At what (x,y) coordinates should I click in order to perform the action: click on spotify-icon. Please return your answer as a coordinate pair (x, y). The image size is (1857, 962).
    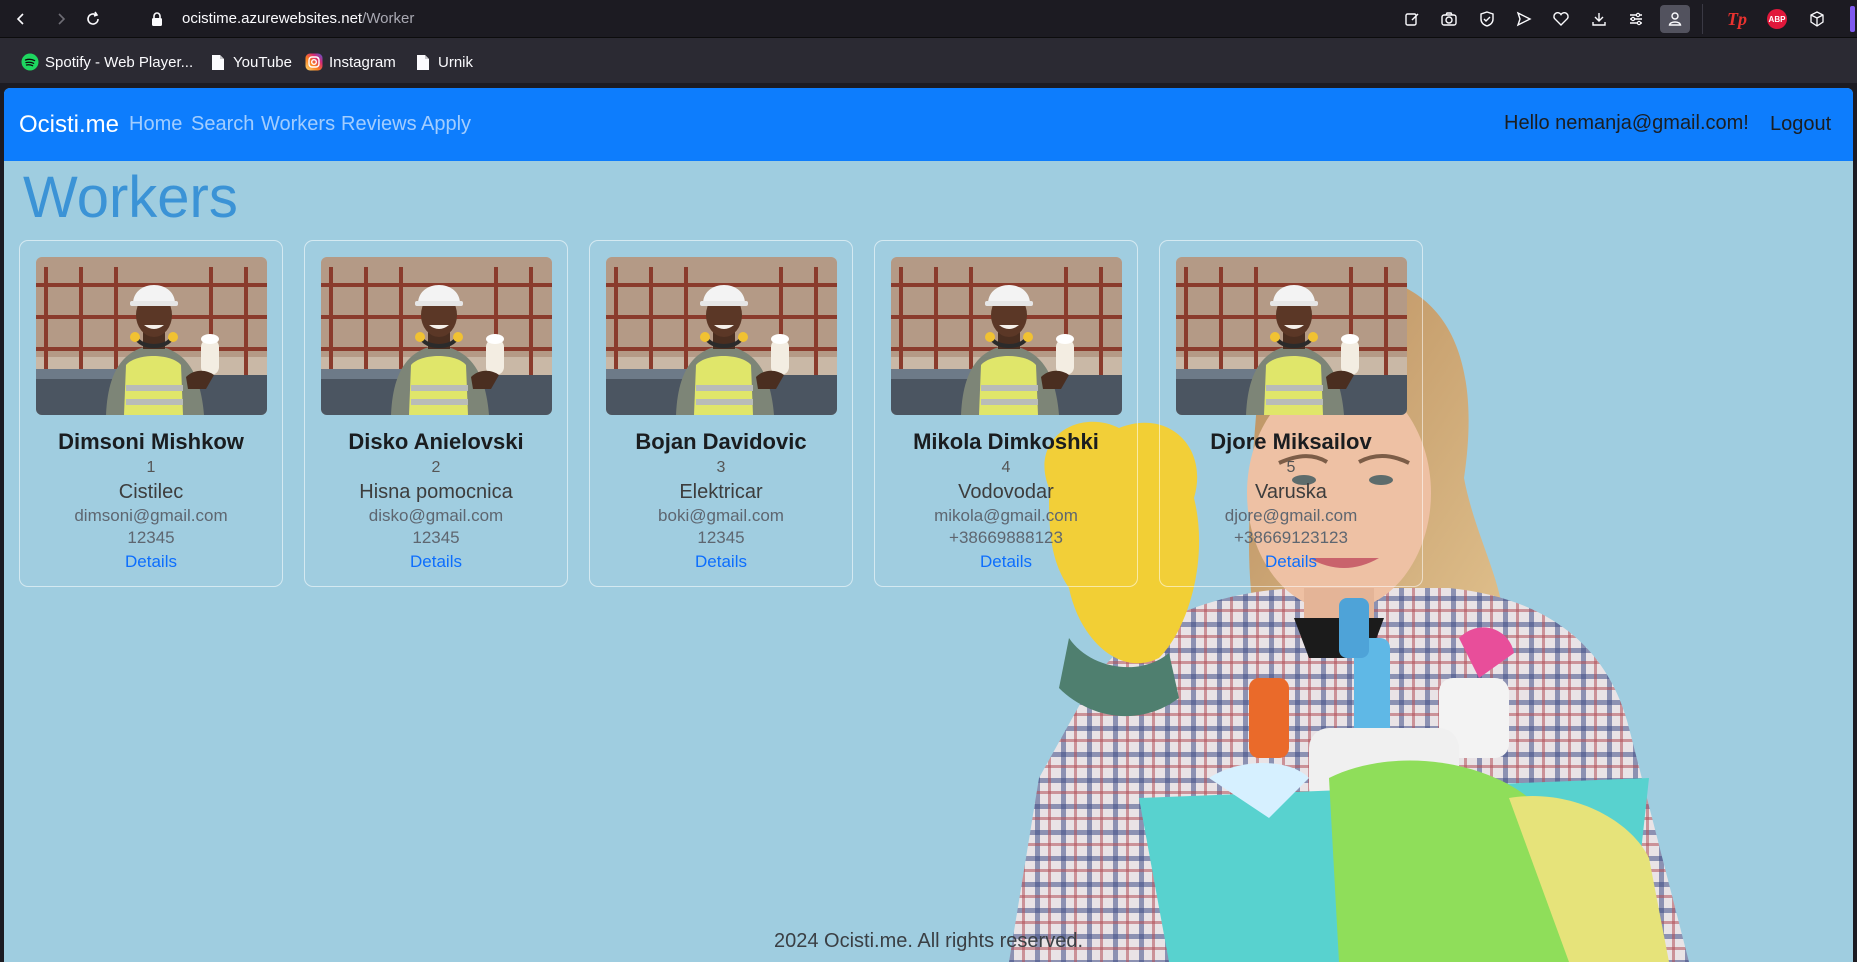
    Looking at the image, I should click on (30, 62).